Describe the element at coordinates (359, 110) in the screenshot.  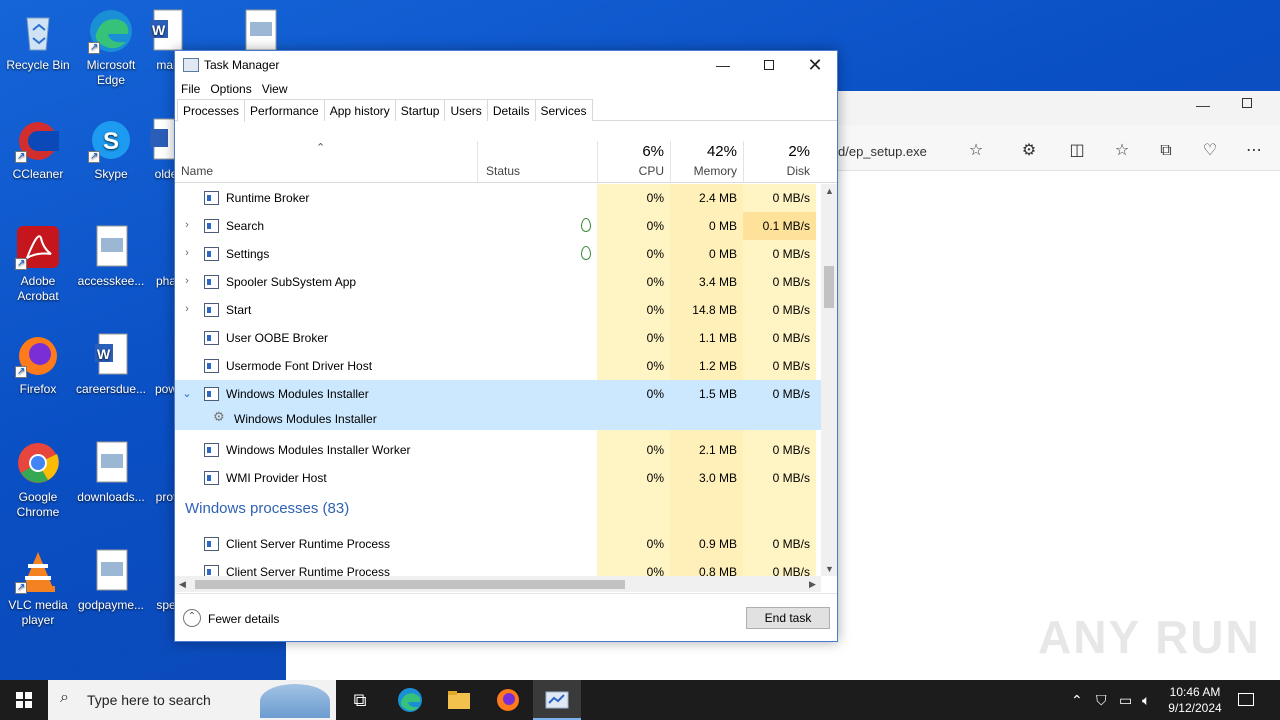
I see `tab-app-history: App history` at that location.